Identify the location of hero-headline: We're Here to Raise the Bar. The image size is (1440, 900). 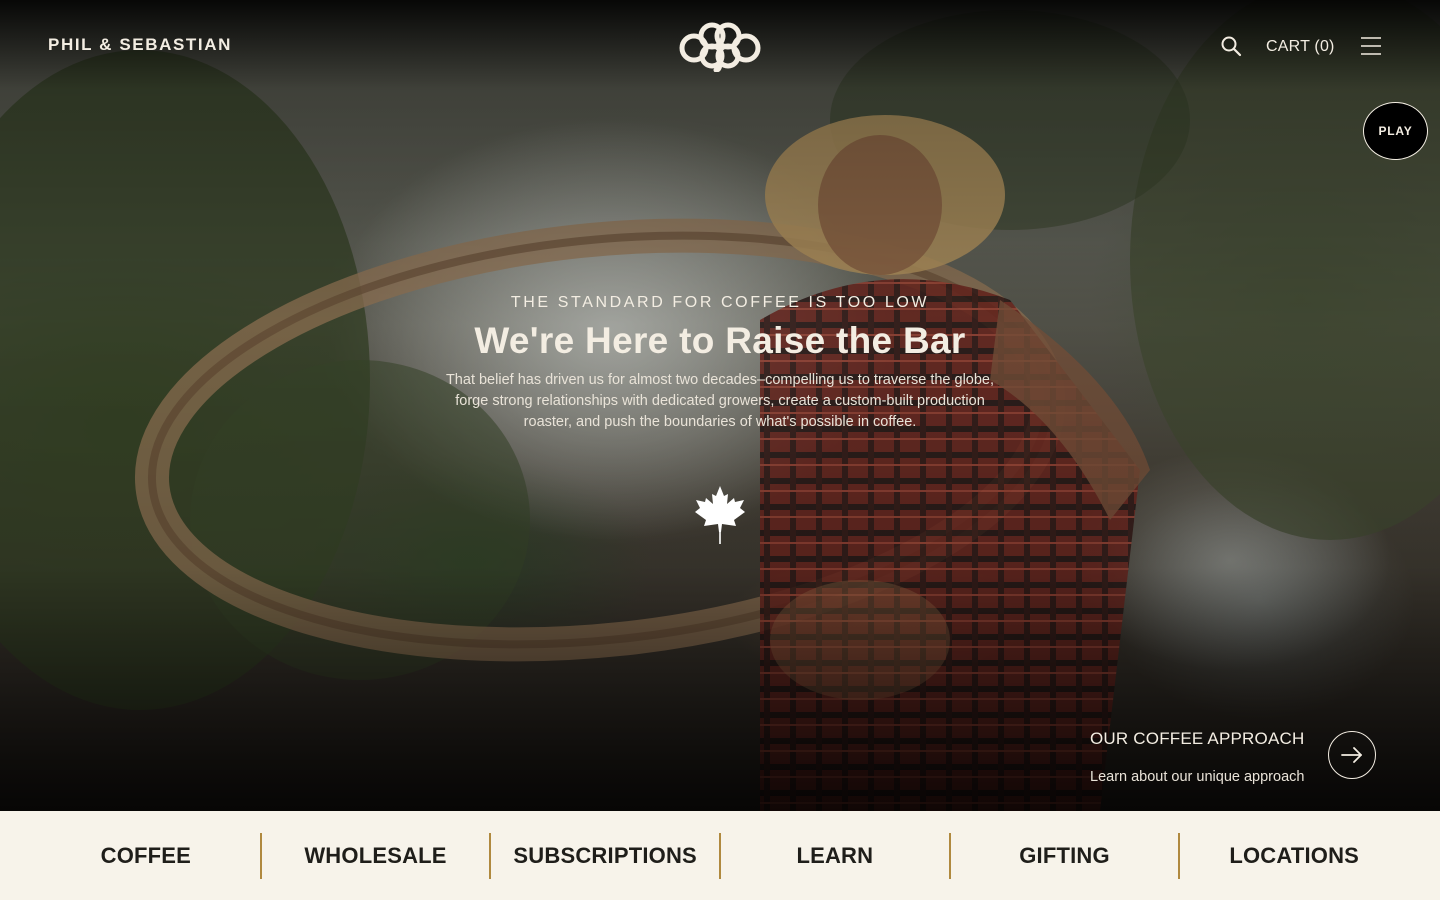
(720, 340).